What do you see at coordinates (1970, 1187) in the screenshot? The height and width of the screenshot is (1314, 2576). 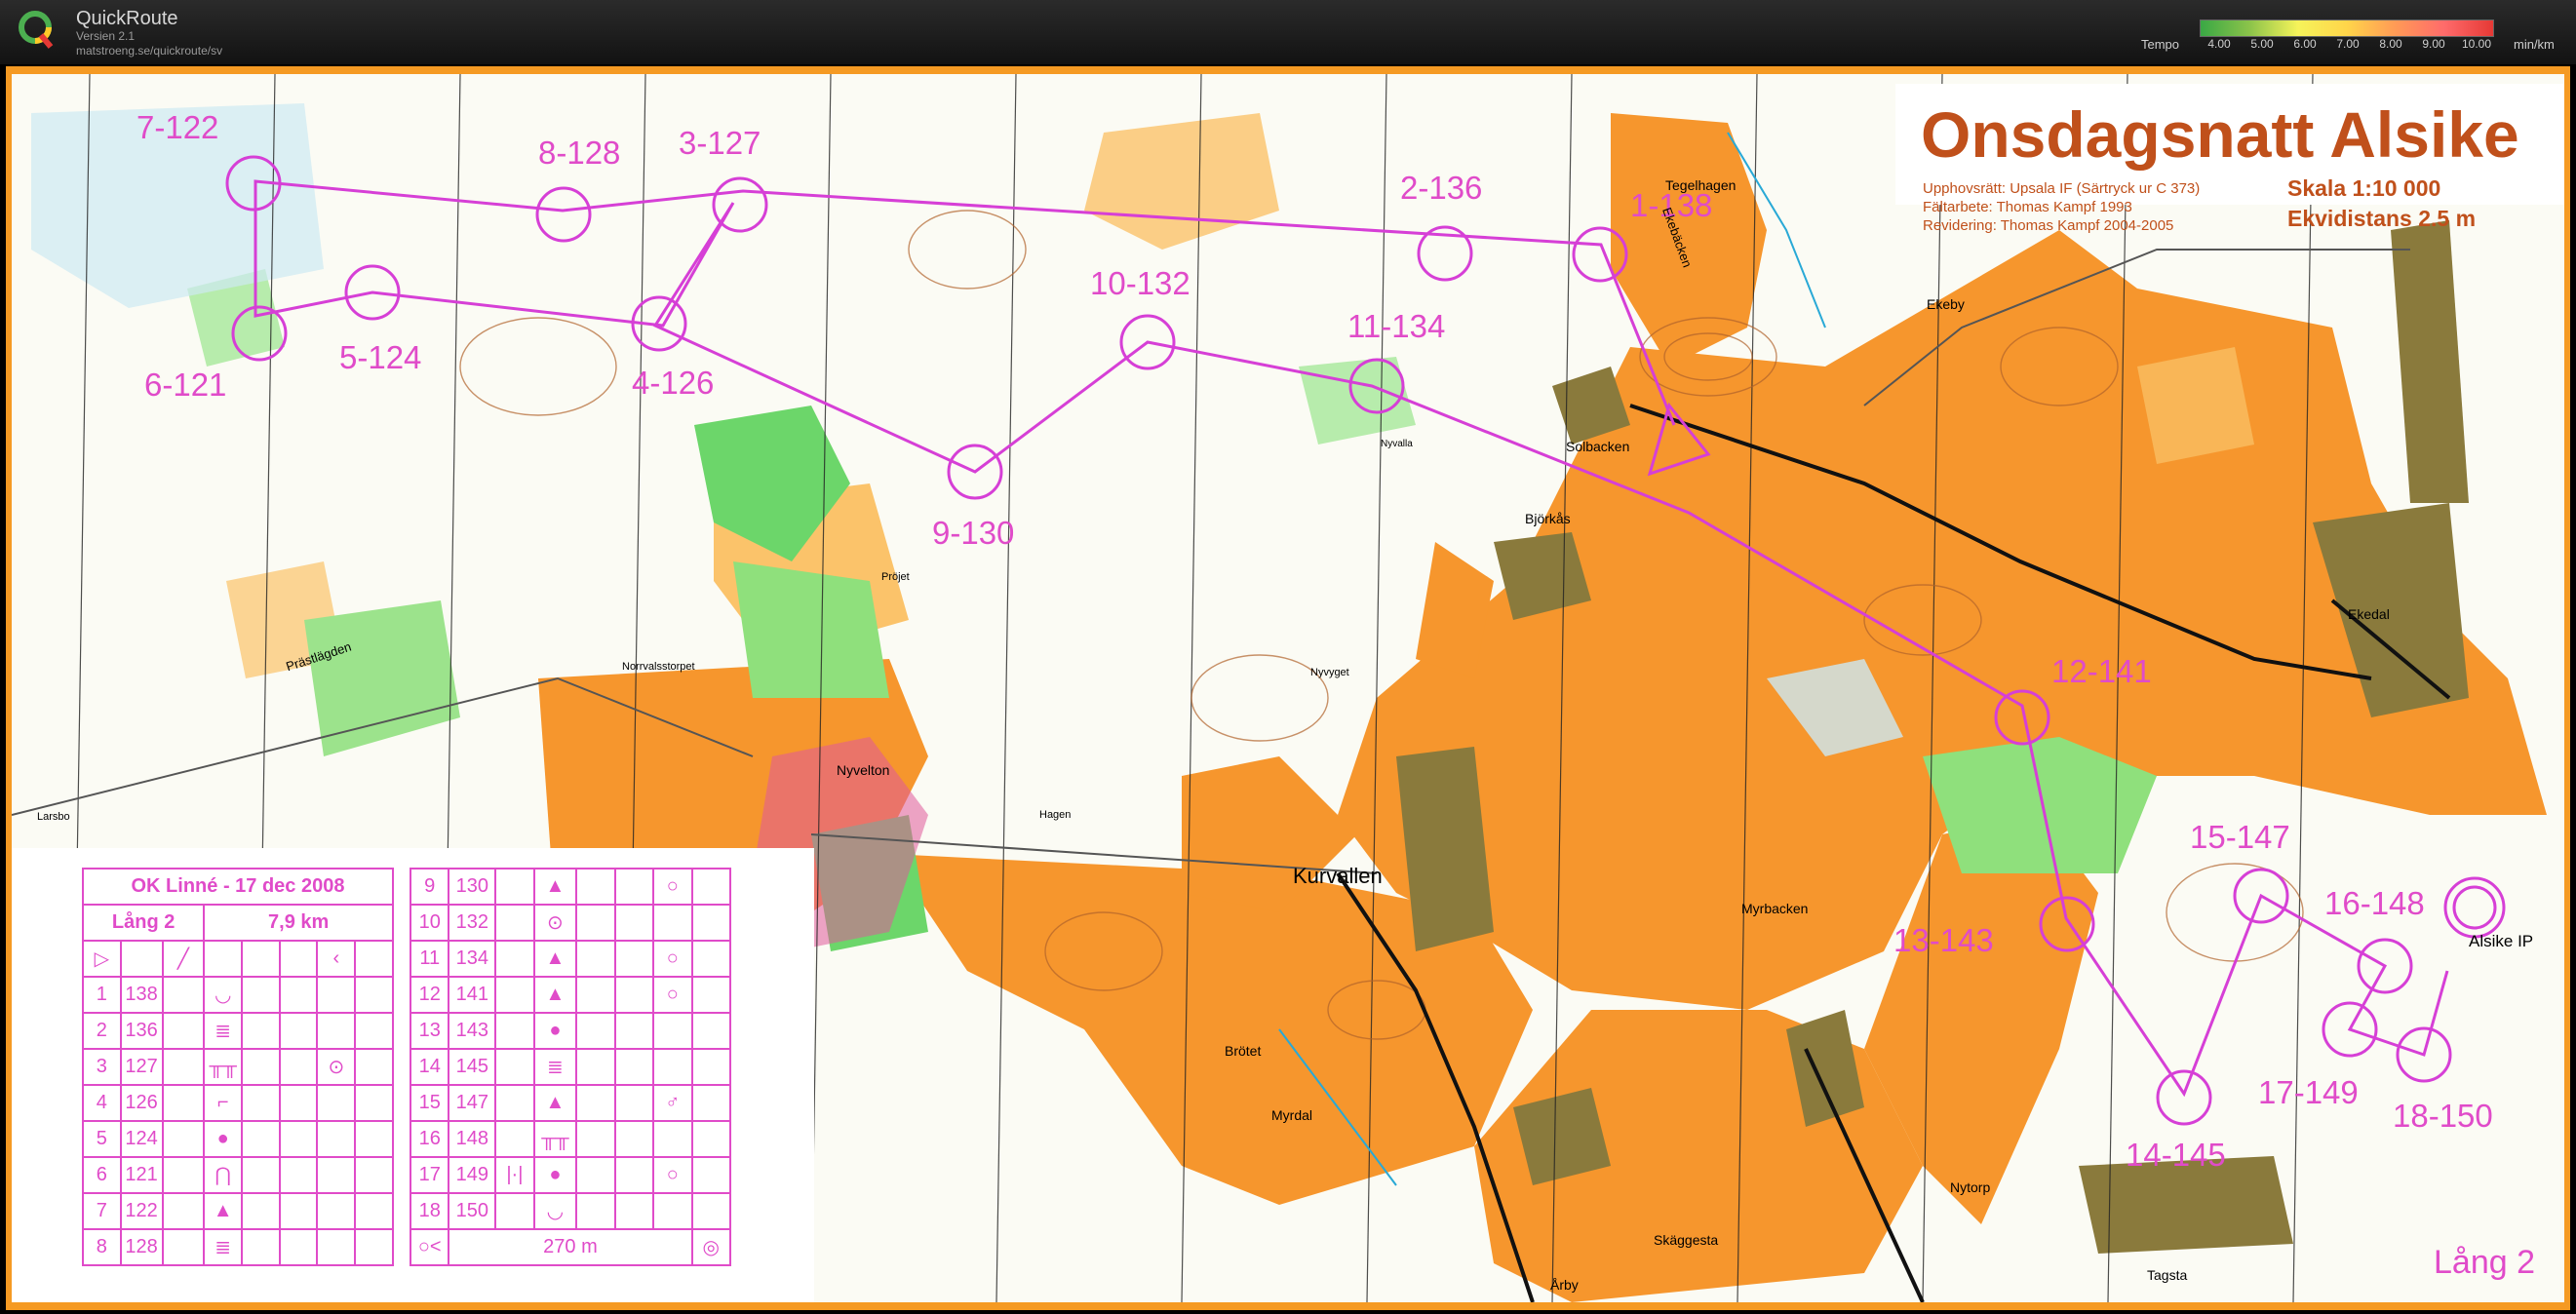 I see `place-name: Nytorp` at bounding box center [1970, 1187].